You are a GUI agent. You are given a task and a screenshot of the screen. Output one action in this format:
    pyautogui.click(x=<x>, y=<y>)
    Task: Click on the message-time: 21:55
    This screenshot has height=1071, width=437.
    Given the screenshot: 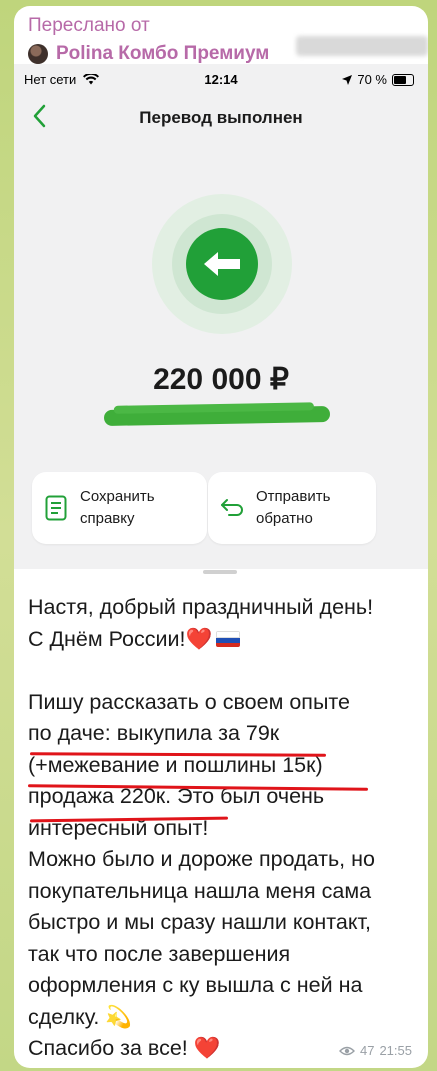 What is the action you would take?
    pyautogui.click(x=395, y=1050)
    